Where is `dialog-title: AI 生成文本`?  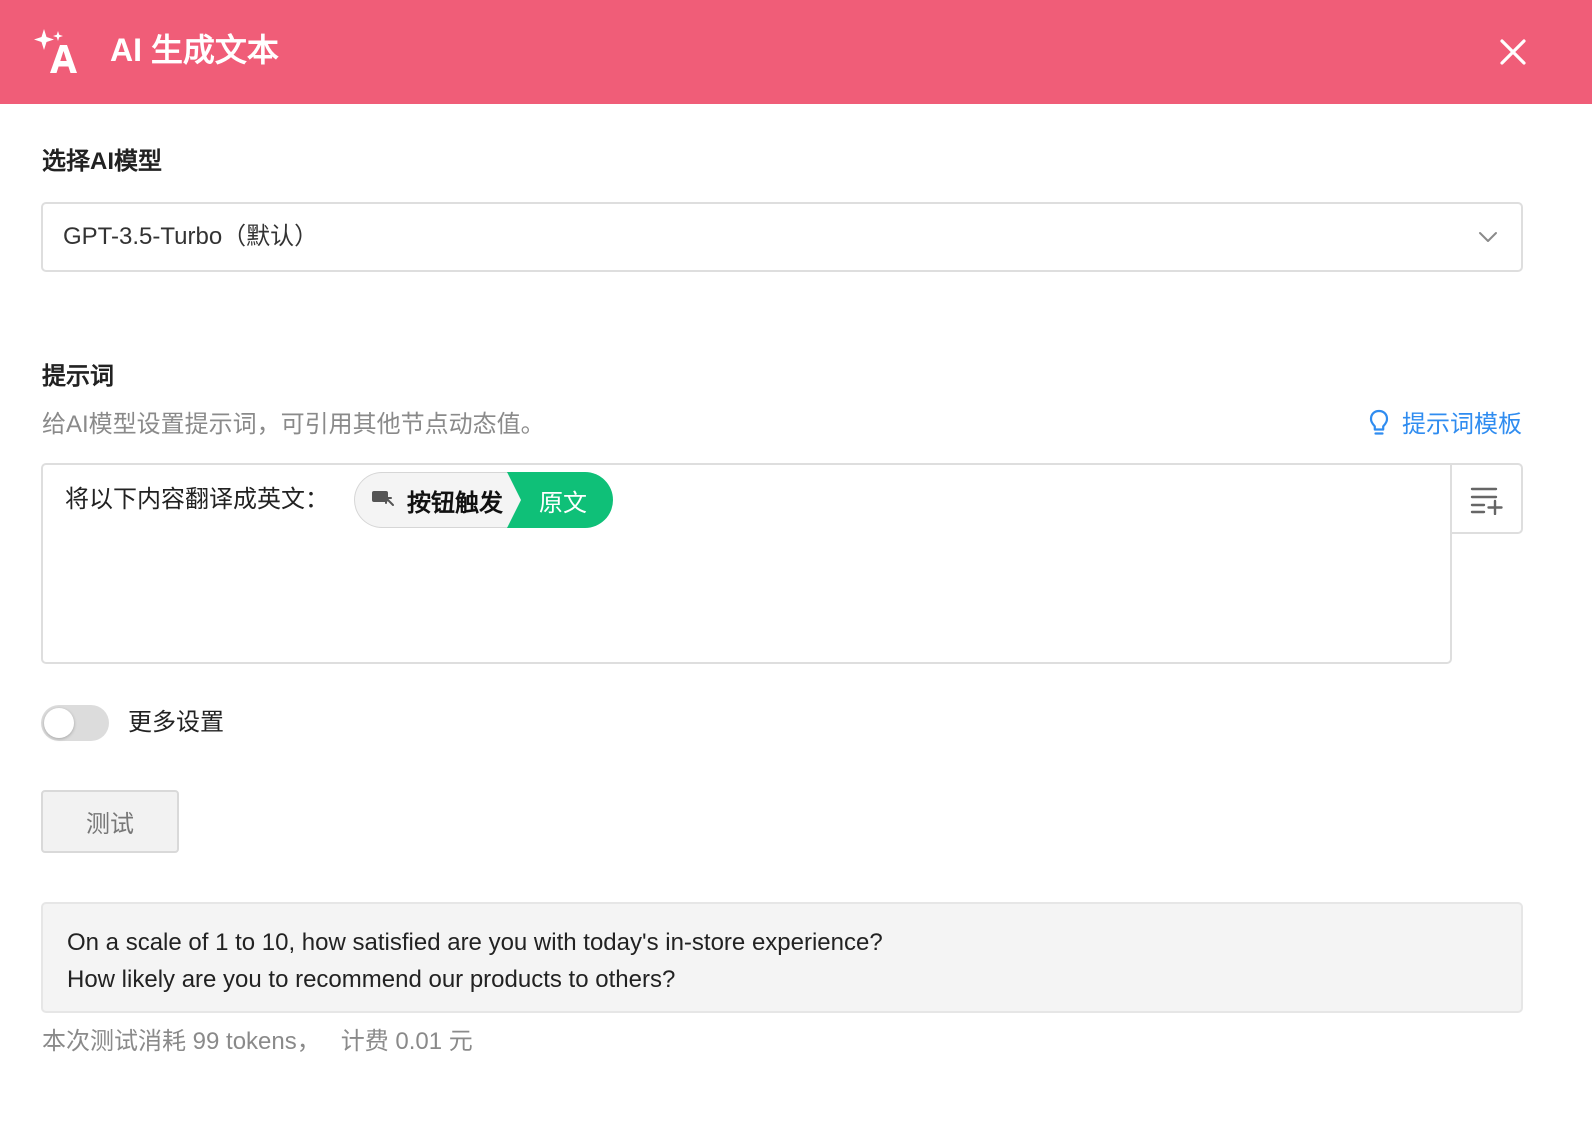
dialog-title: AI 生成文本 is located at coordinates (194, 50).